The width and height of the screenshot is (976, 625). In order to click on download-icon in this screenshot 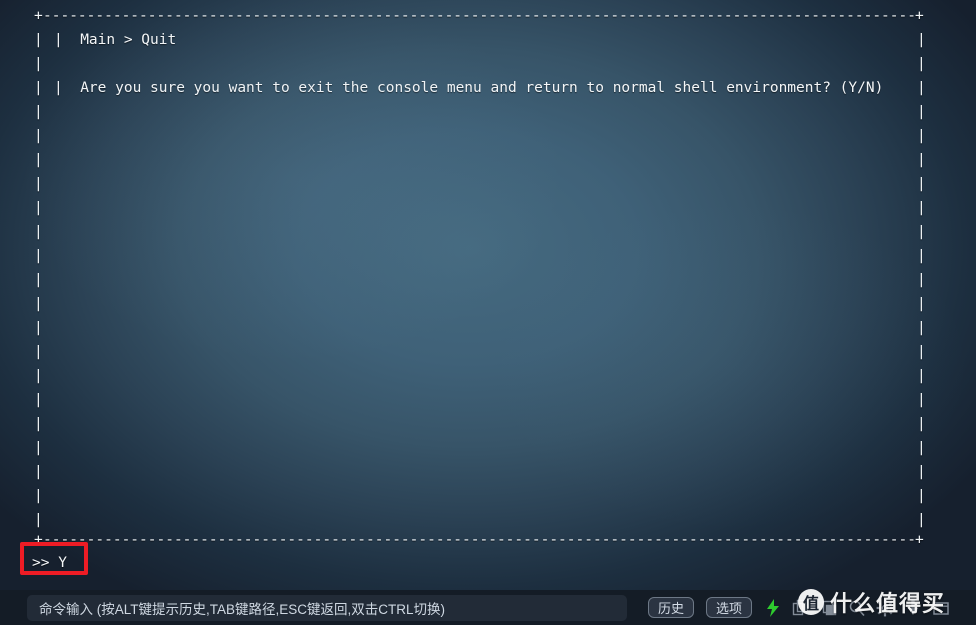, I will do `click(913, 608)`.